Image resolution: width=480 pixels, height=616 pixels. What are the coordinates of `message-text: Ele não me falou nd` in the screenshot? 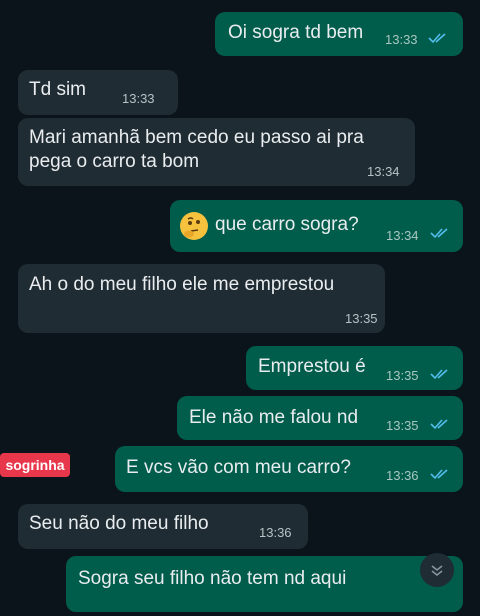 It's located at (274, 417).